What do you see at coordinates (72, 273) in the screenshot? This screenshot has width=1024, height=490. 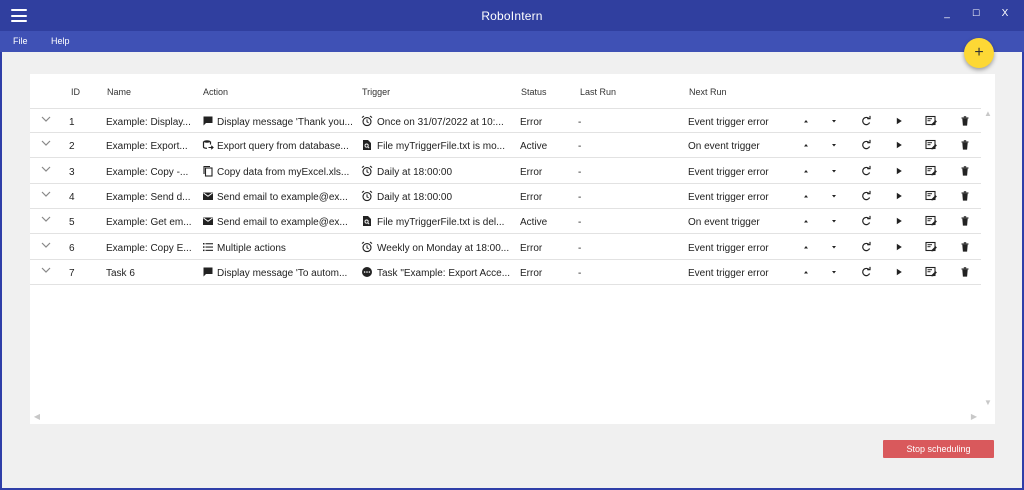 I see `cell-id: 7` at bounding box center [72, 273].